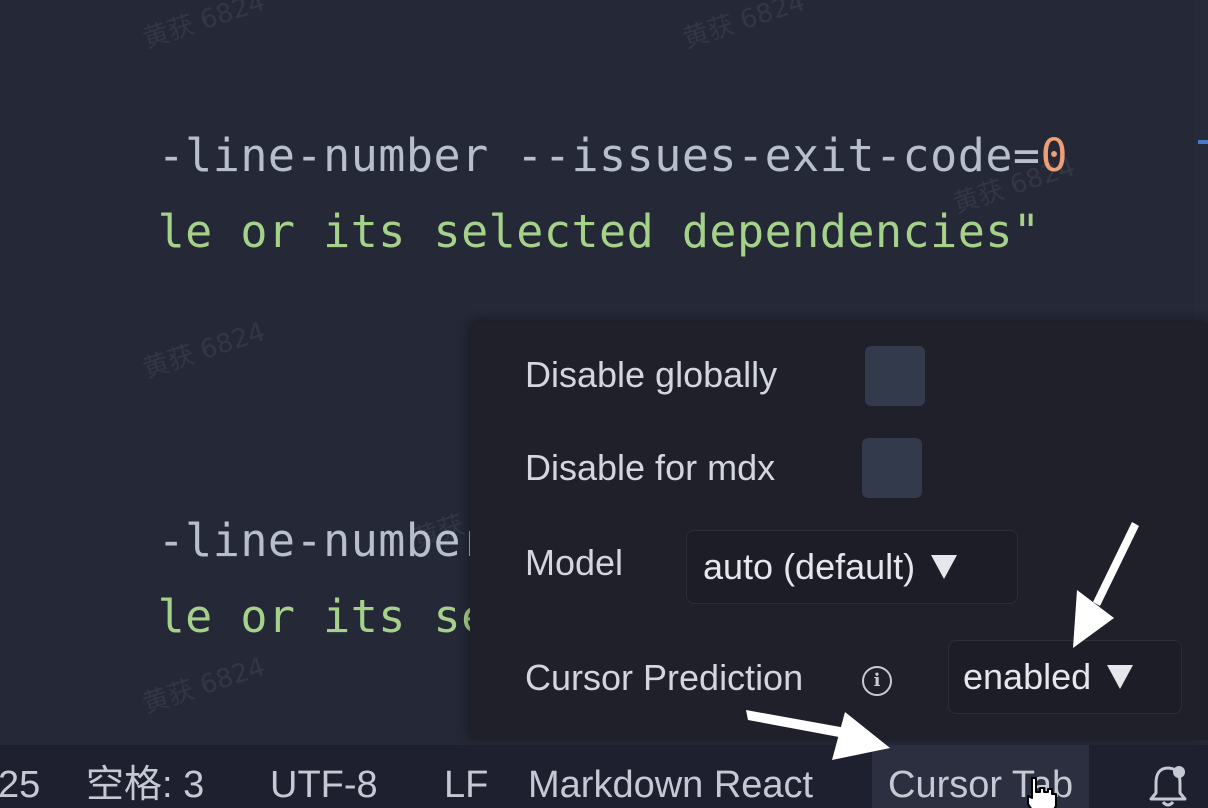  Describe the element at coordinates (1168, 785) in the screenshot. I see `bell-icon` at that location.